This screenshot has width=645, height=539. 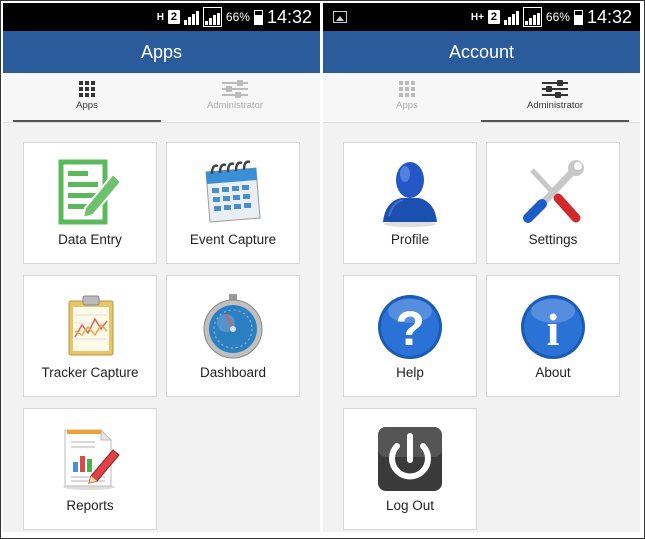 What do you see at coordinates (410, 372) in the screenshot?
I see `tile-label: Help` at bounding box center [410, 372].